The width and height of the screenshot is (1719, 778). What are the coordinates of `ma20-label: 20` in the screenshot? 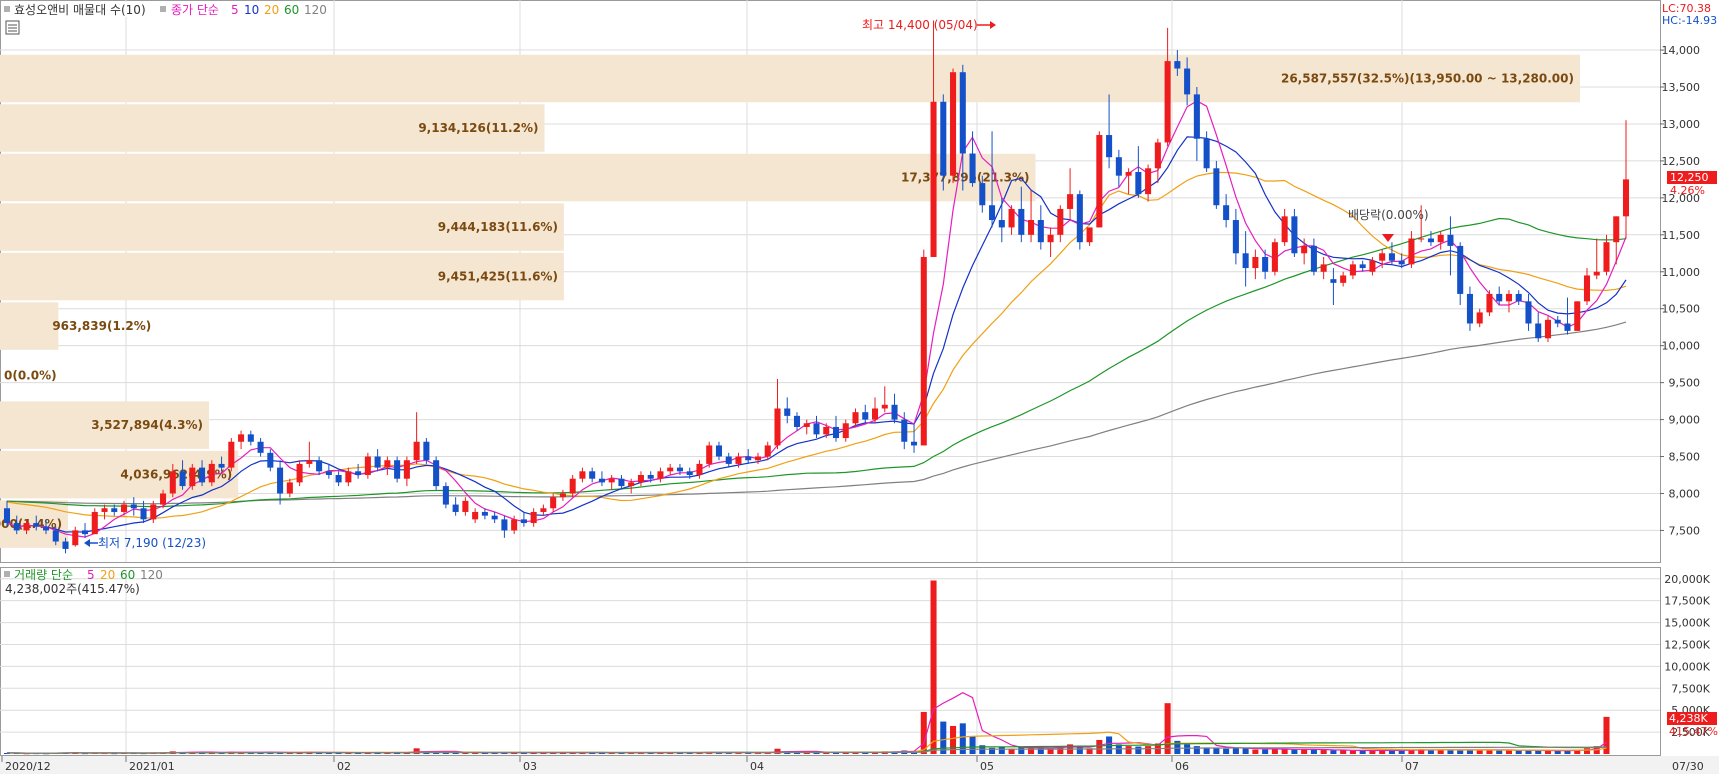 It's located at (271, 10).